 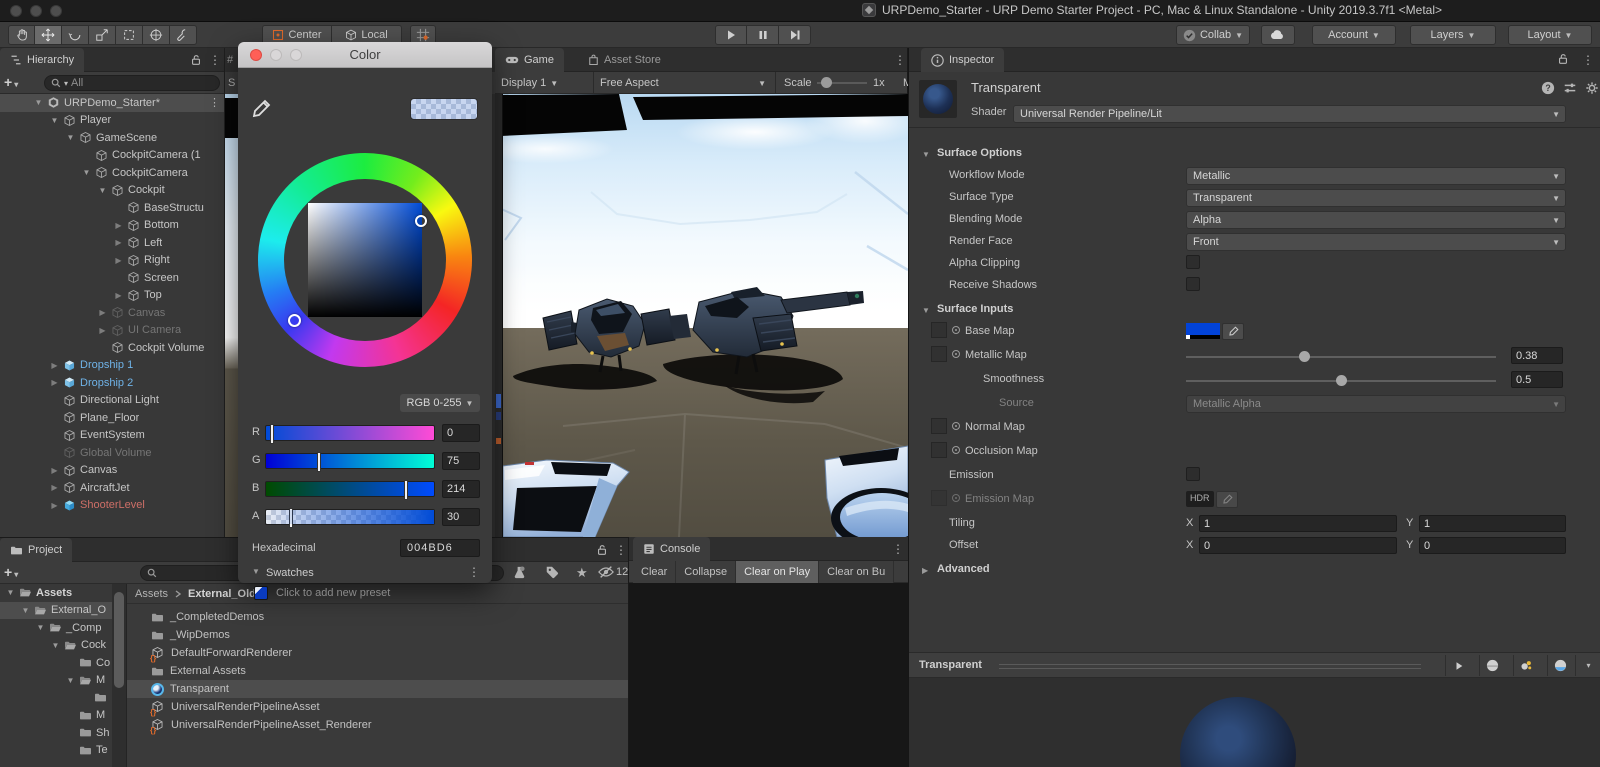 What do you see at coordinates (56, 681) in the screenshot?
I see `project-folder-m: ▼ M` at bounding box center [56, 681].